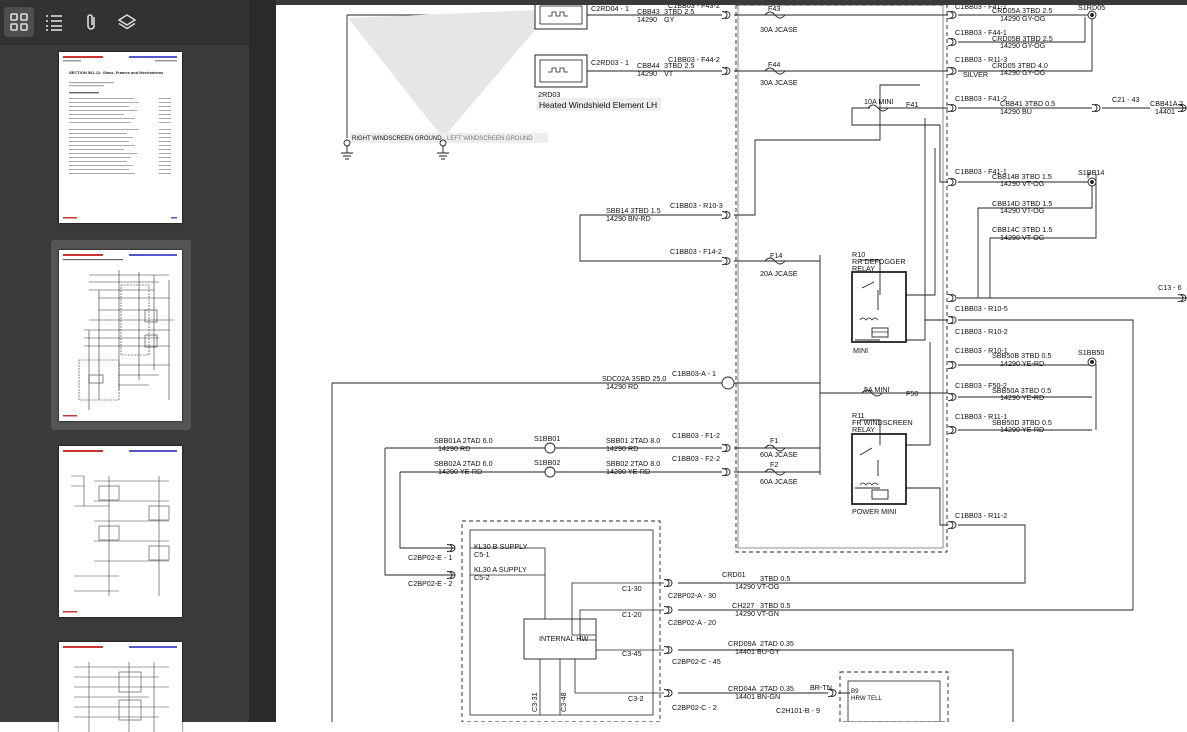 The height and width of the screenshot is (732, 1187). Describe the element at coordinates (482, 577) in the screenshot. I see `lbl-c5-2: C5-2` at that location.